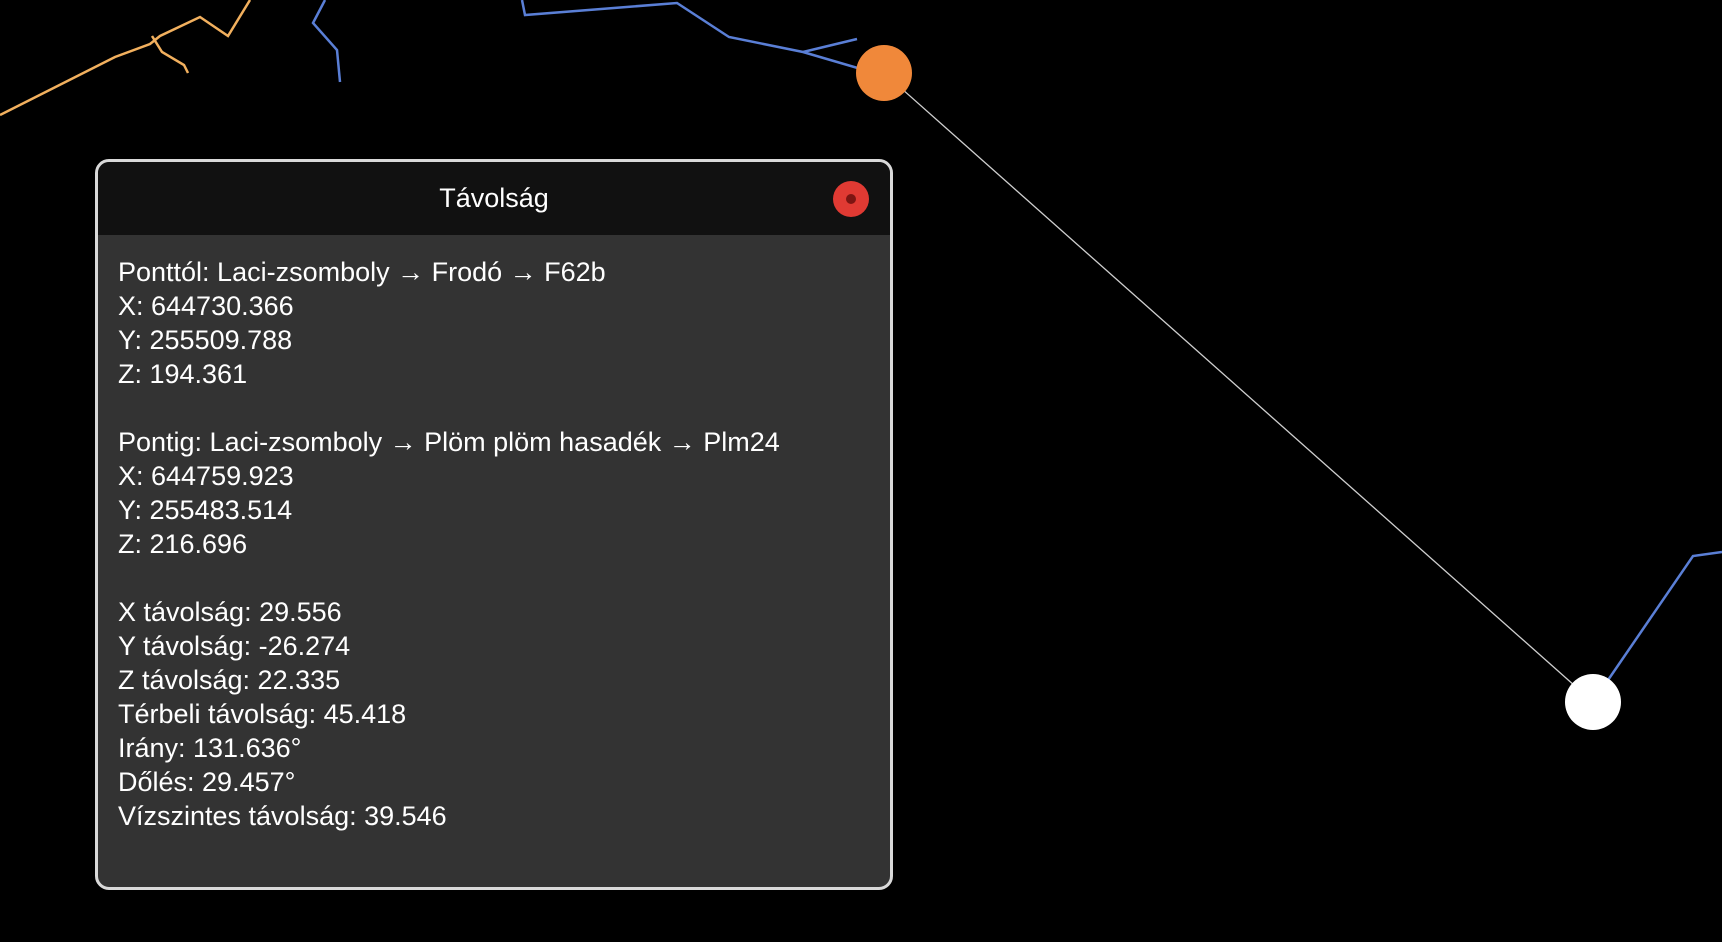  Describe the element at coordinates (1656, 626) in the screenshot. I see `survey-line-blue-right` at that location.